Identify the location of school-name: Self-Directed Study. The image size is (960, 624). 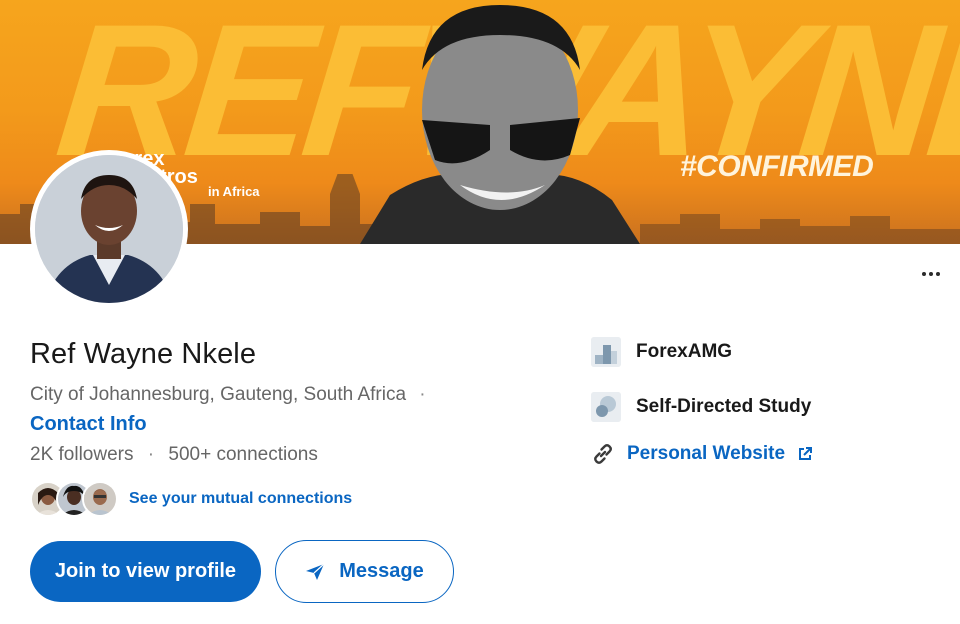
(724, 406).